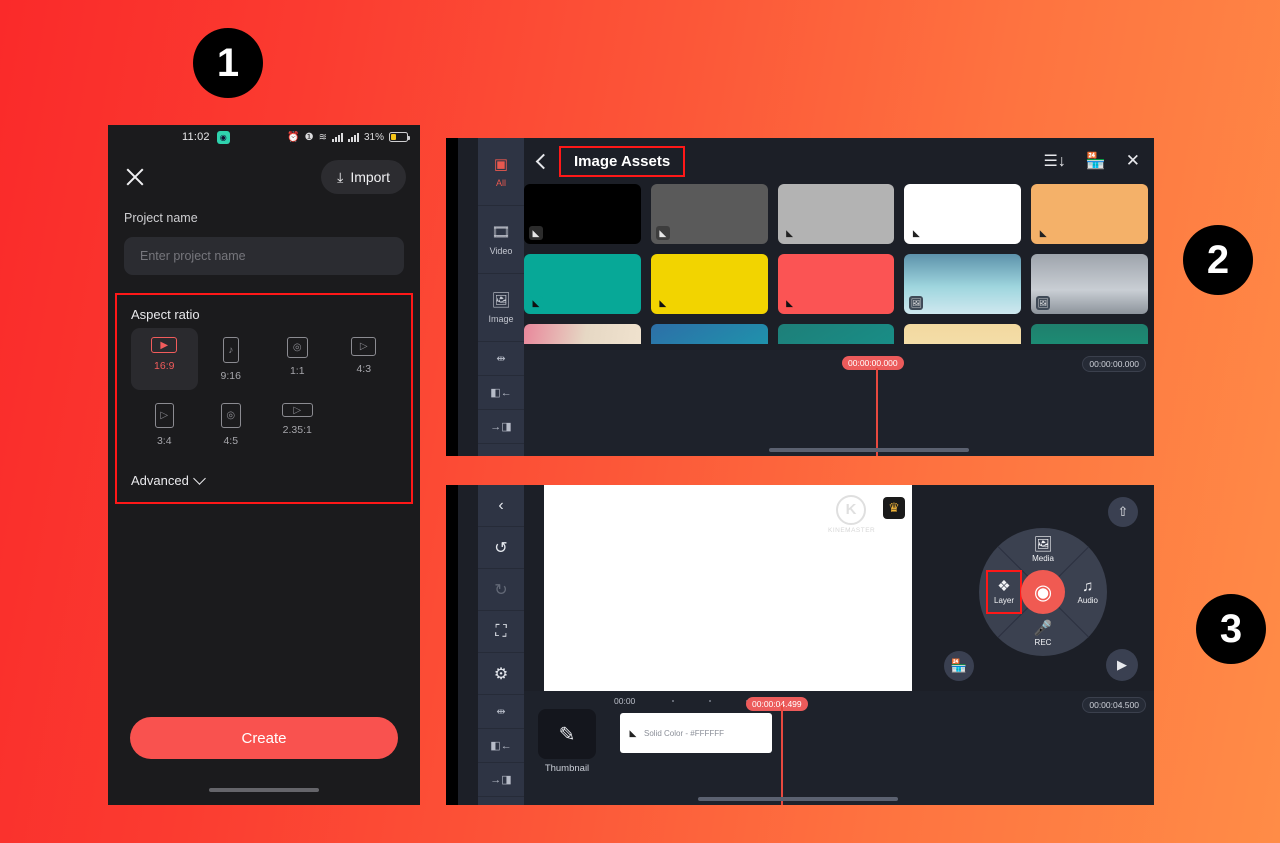 This screenshot has width=1280, height=843. Describe the element at coordinates (1043, 303) in the screenshot. I see `image-icon: 🖼` at that location.